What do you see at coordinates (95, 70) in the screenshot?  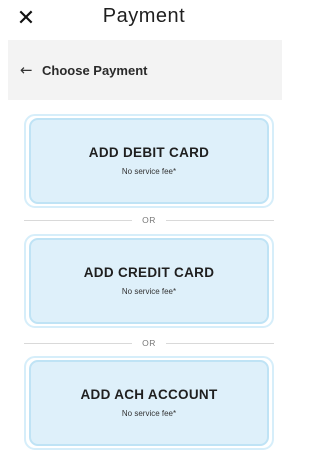 I see `subheader-title: Choose Payment` at bounding box center [95, 70].